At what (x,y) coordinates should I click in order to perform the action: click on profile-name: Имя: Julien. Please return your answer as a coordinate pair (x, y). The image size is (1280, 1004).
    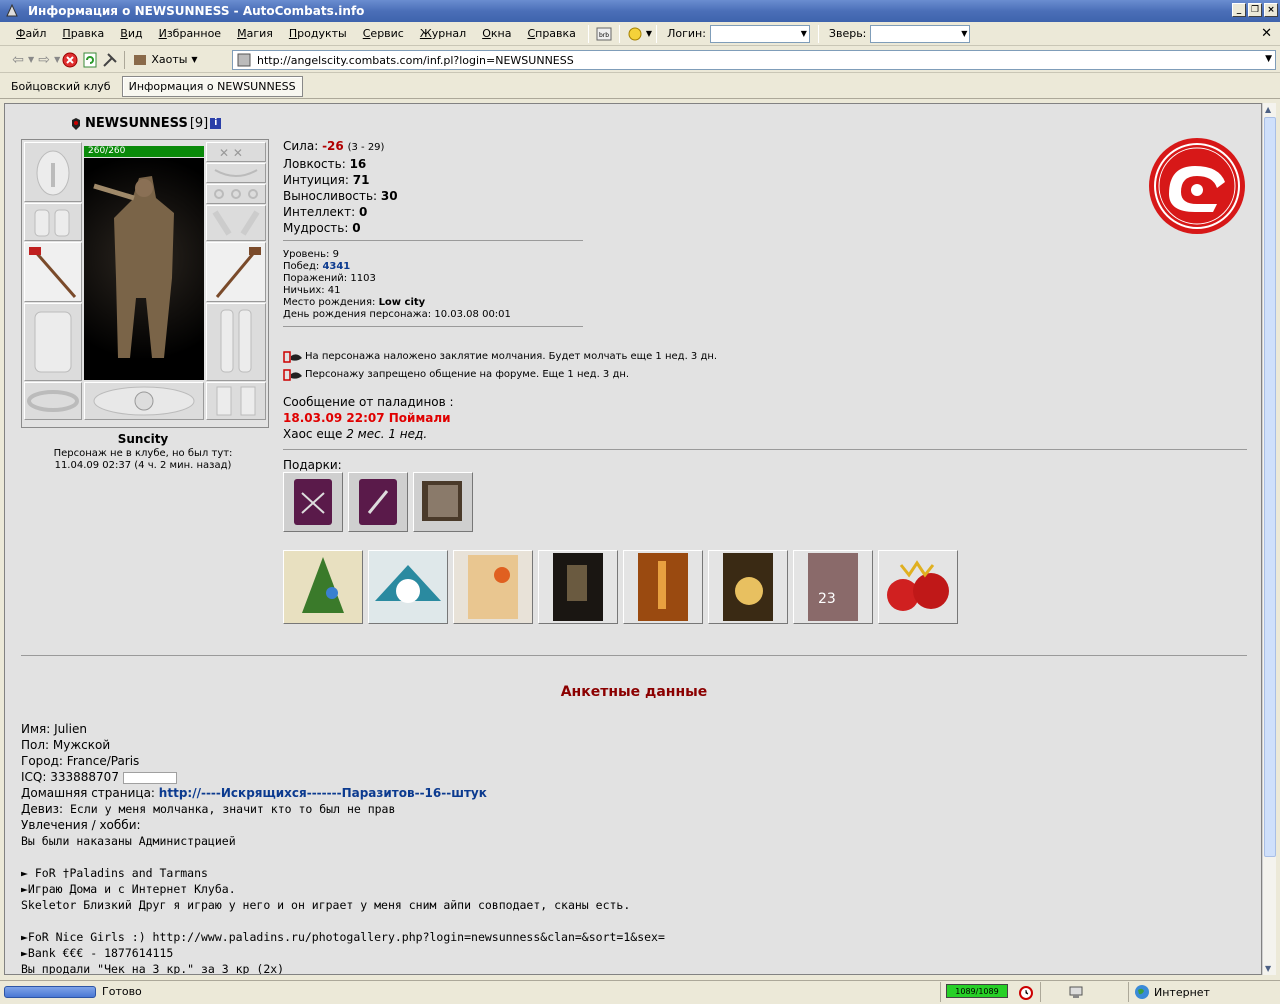
    Looking at the image, I should click on (54, 729).